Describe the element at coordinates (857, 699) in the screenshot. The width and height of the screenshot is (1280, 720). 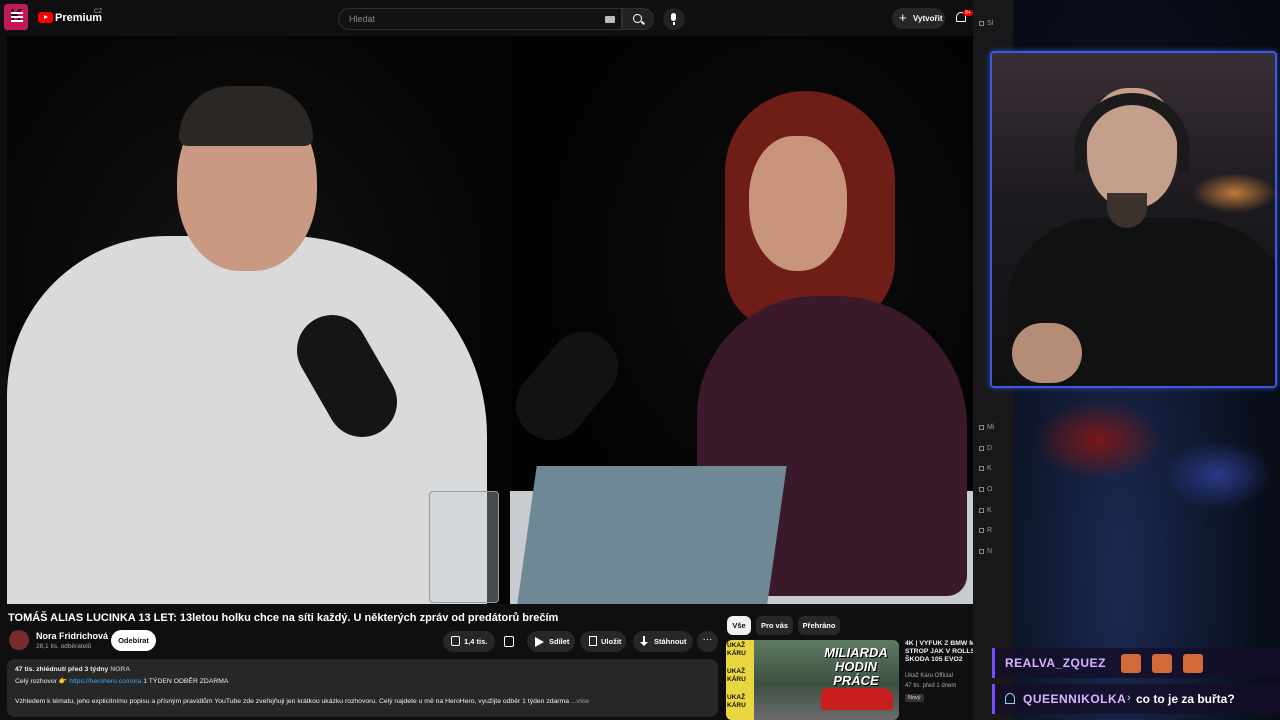
I see `thumbnail-car` at that location.